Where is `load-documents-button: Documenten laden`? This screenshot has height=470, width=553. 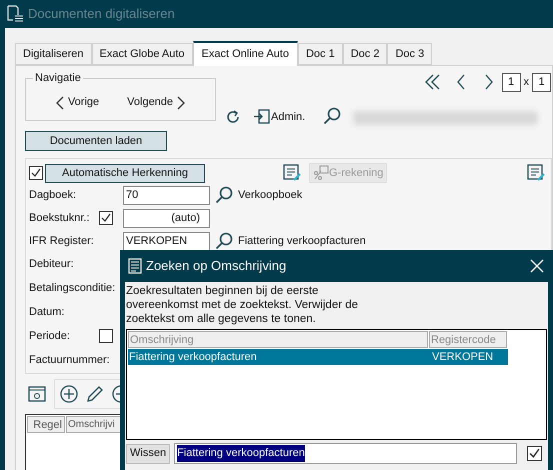 load-documents-button: Documenten laden is located at coordinates (96, 141).